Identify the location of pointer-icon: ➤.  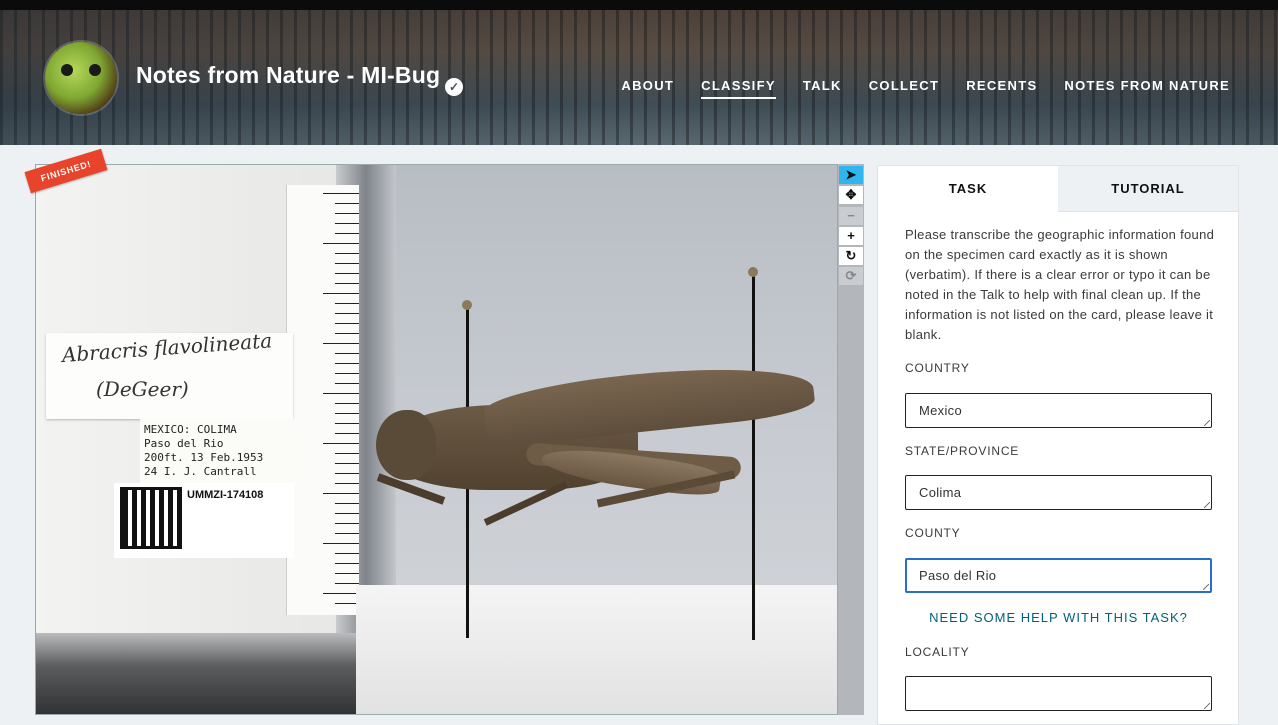
(851, 174).